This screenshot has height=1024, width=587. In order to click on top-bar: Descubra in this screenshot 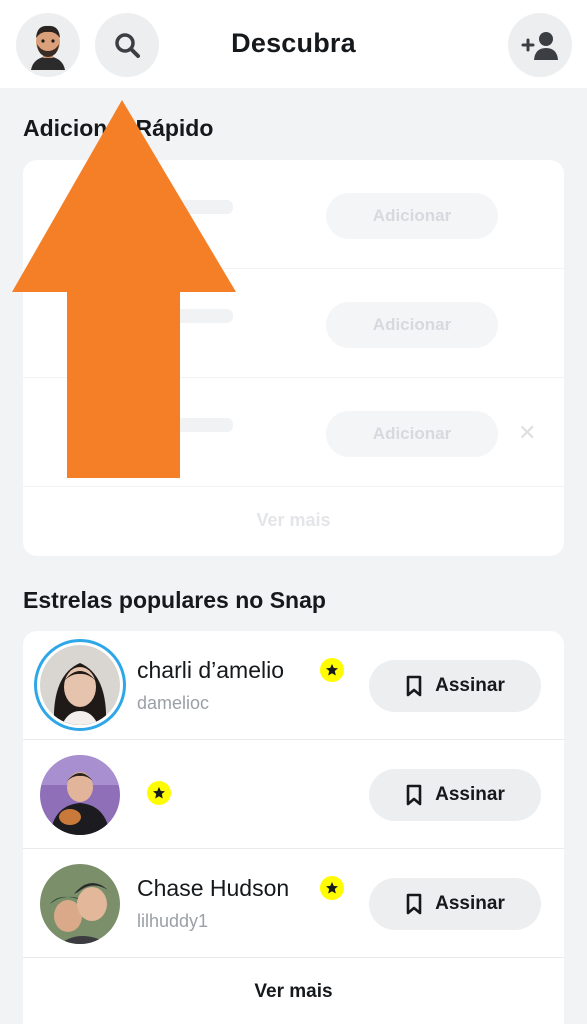, I will do `click(293, 44)`.